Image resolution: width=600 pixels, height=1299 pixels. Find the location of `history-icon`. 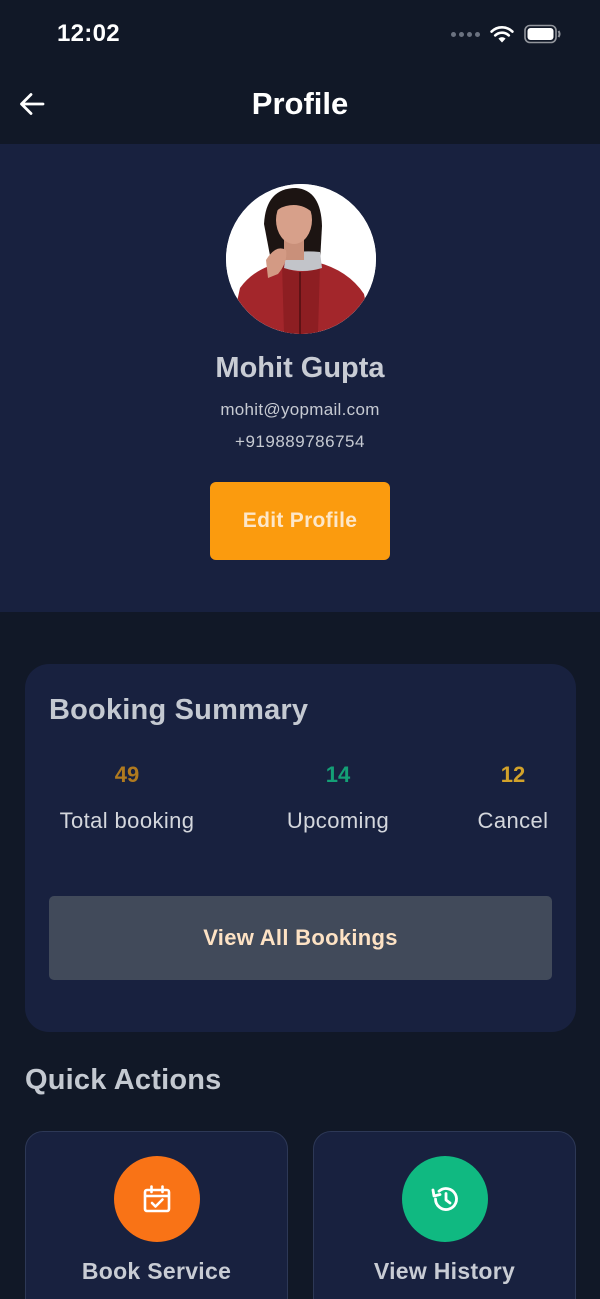

history-icon is located at coordinates (444, 1199).